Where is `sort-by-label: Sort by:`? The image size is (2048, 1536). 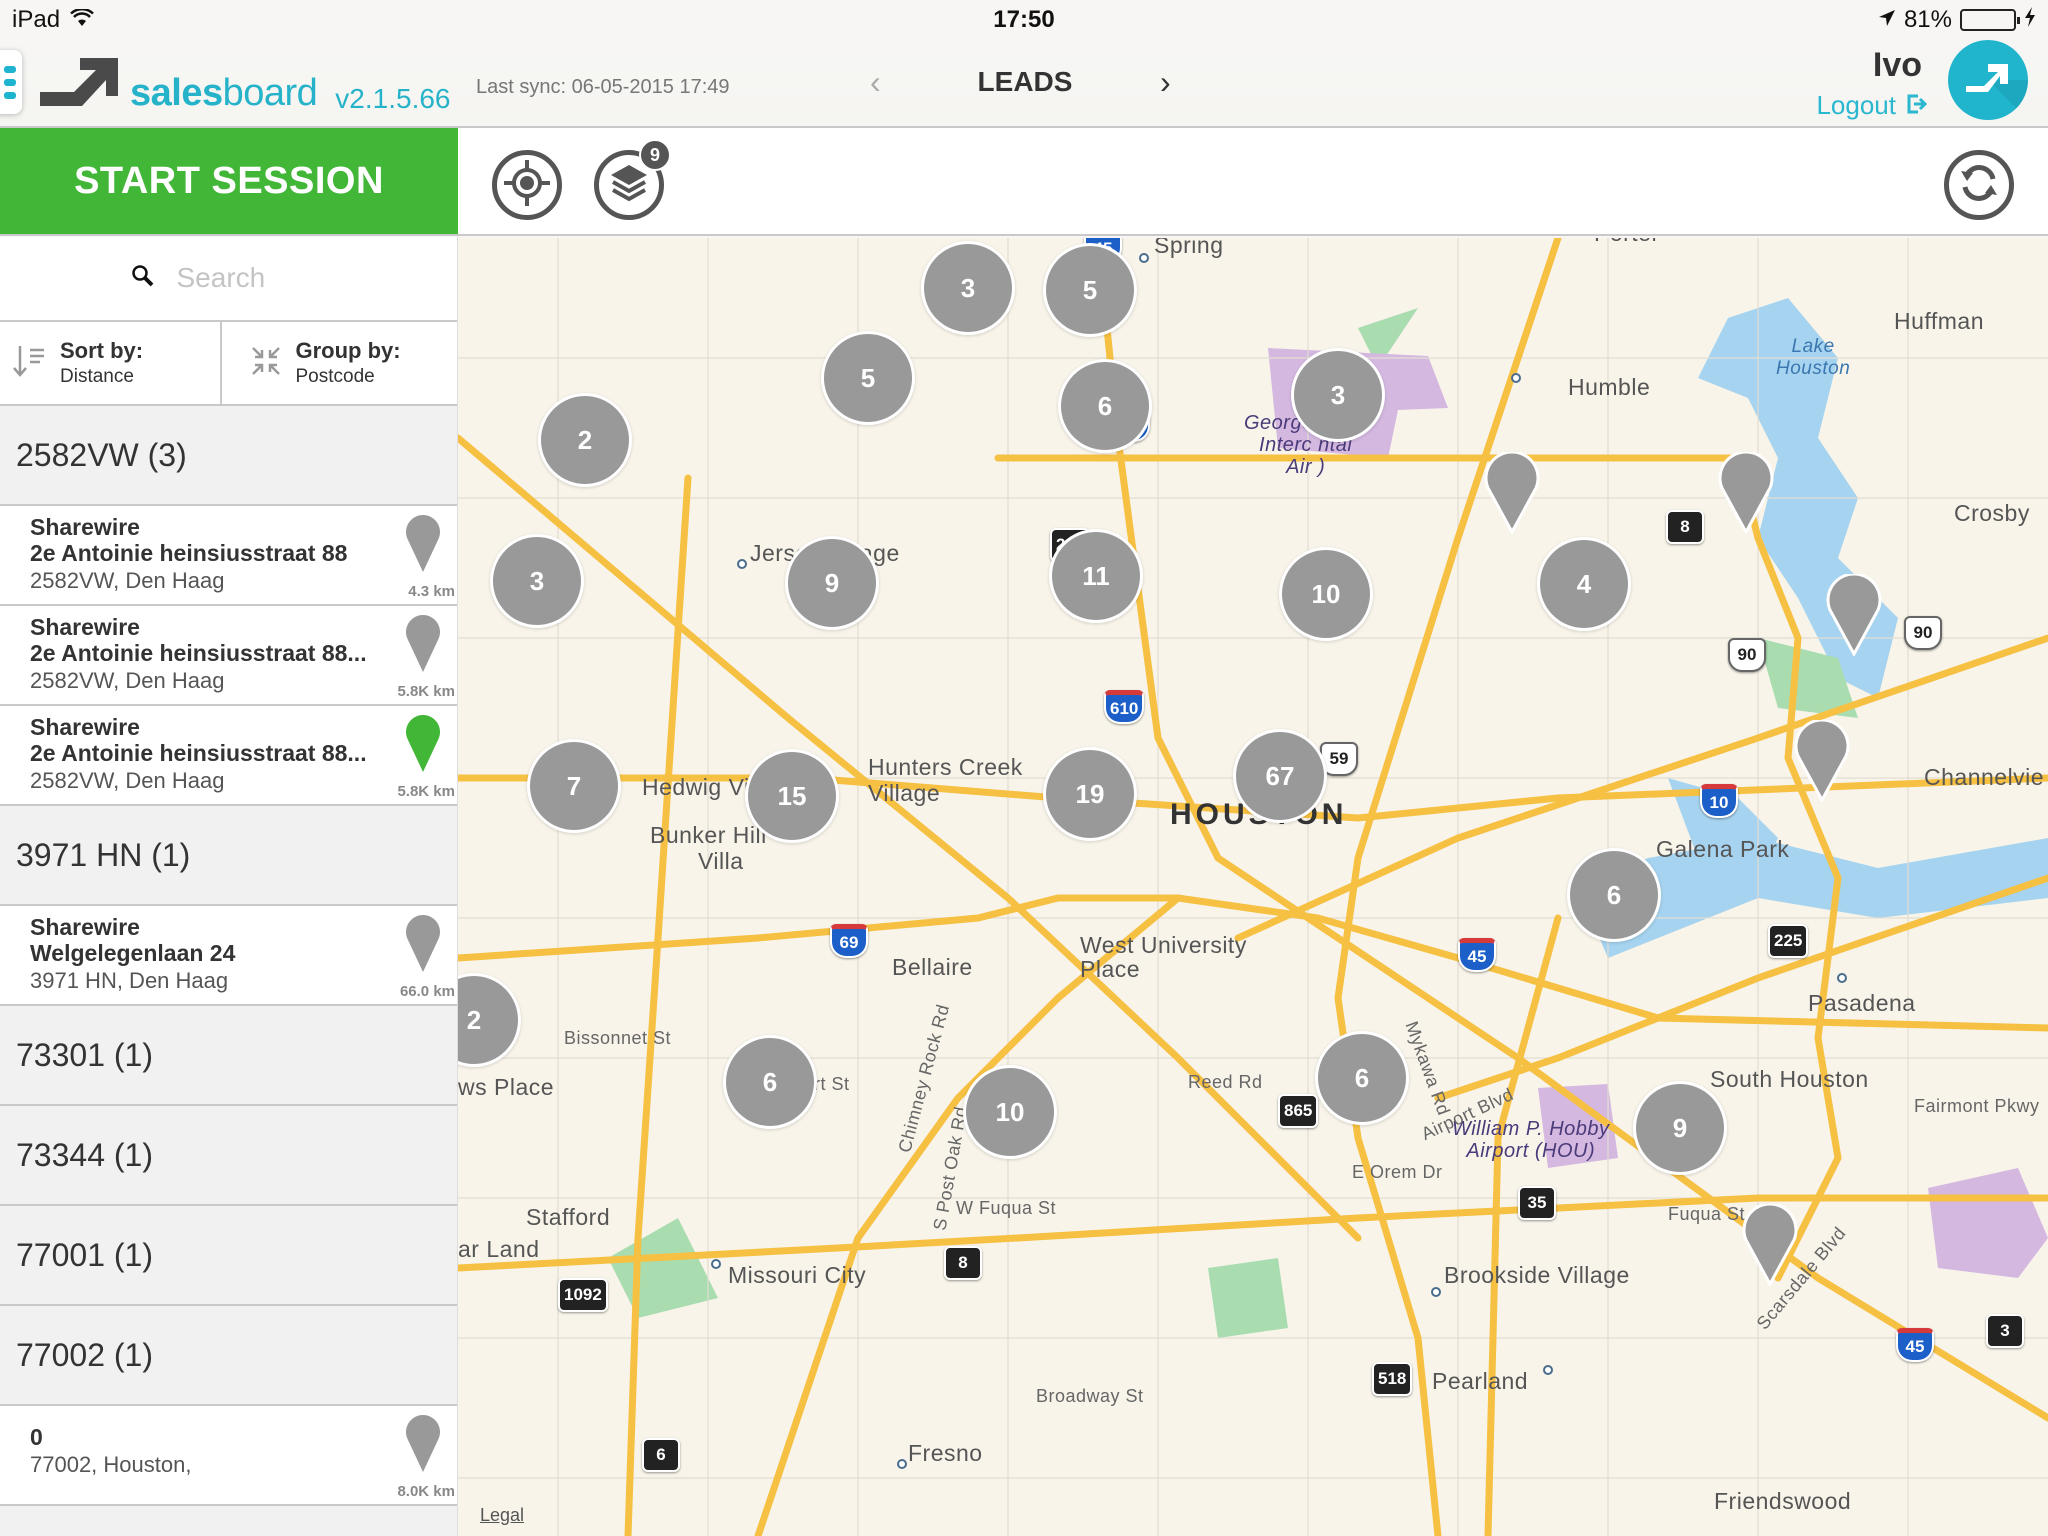 sort-by-label: Sort by: is located at coordinates (102, 350).